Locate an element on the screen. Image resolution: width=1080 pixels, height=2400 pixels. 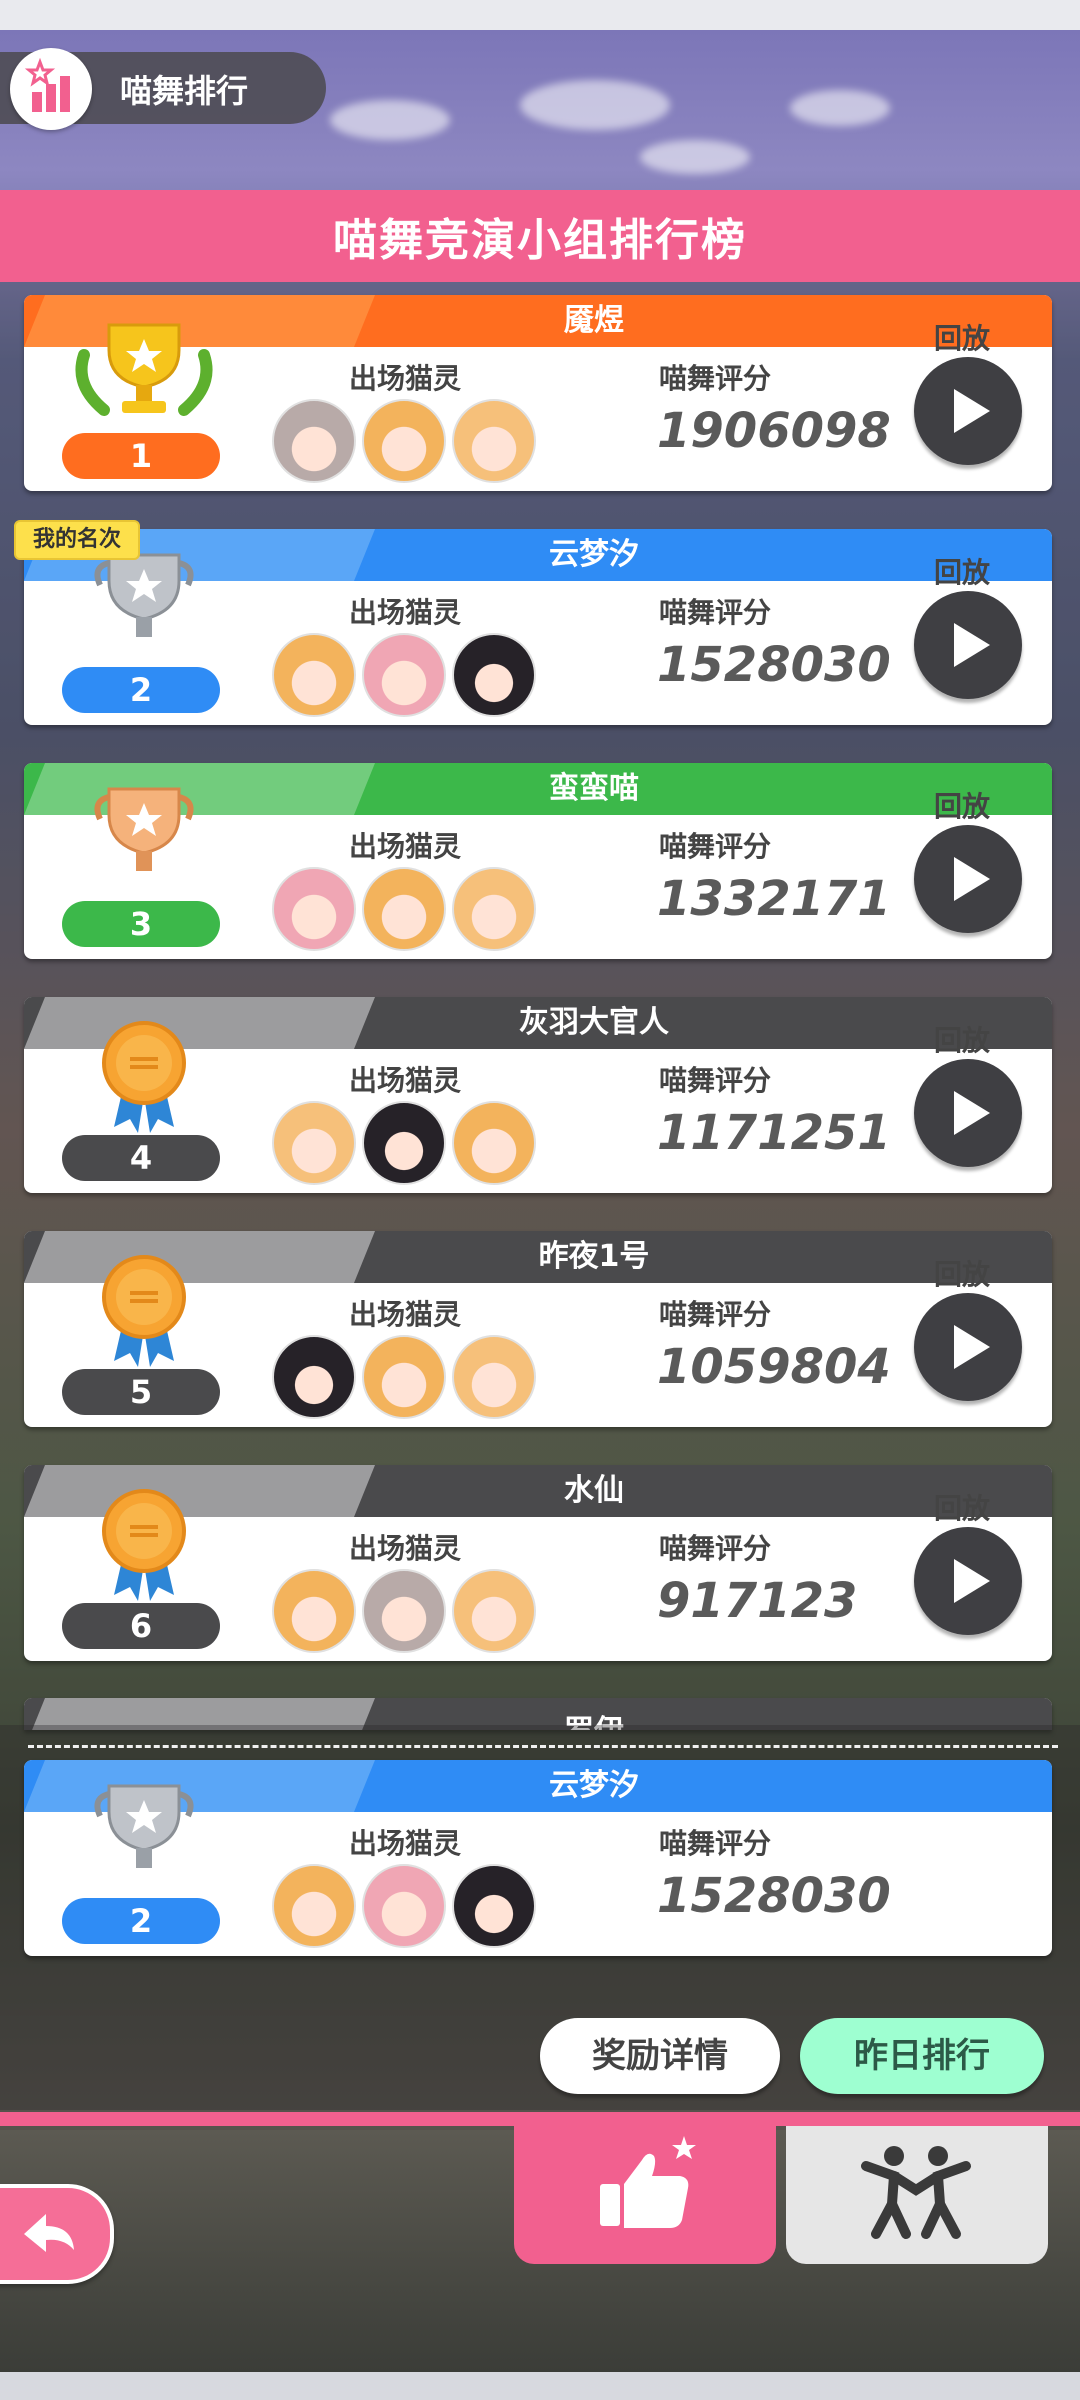
team-name: 魇煜 is located at coordinates (594, 320).